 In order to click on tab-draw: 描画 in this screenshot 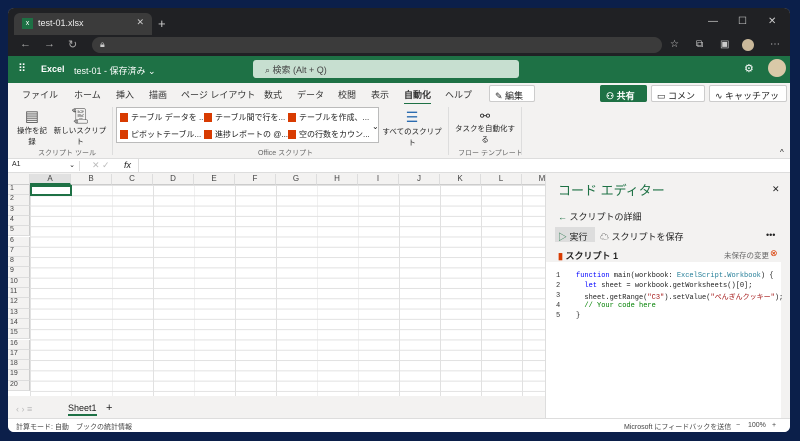, I will do `click(158, 94)`.